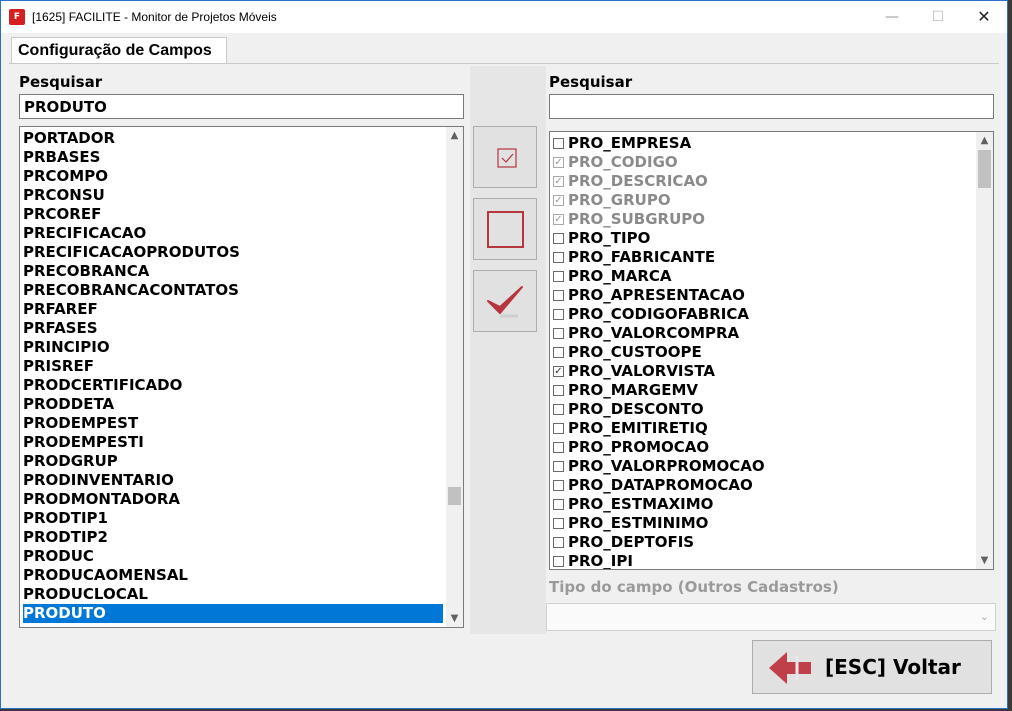  What do you see at coordinates (233, 214) in the screenshot?
I see `list-item: PRCOREF` at bounding box center [233, 214].